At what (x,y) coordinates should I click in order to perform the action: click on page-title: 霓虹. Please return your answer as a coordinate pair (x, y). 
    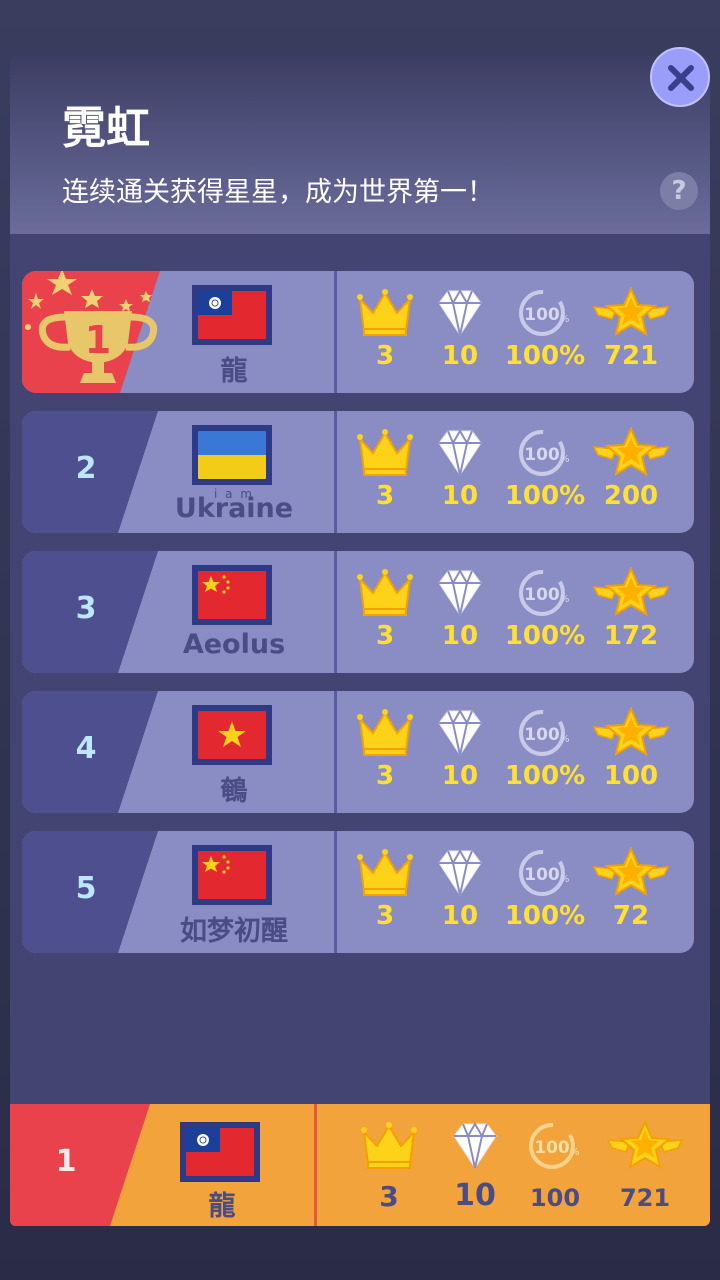
    Looking at the image, I should click on (106, 128).